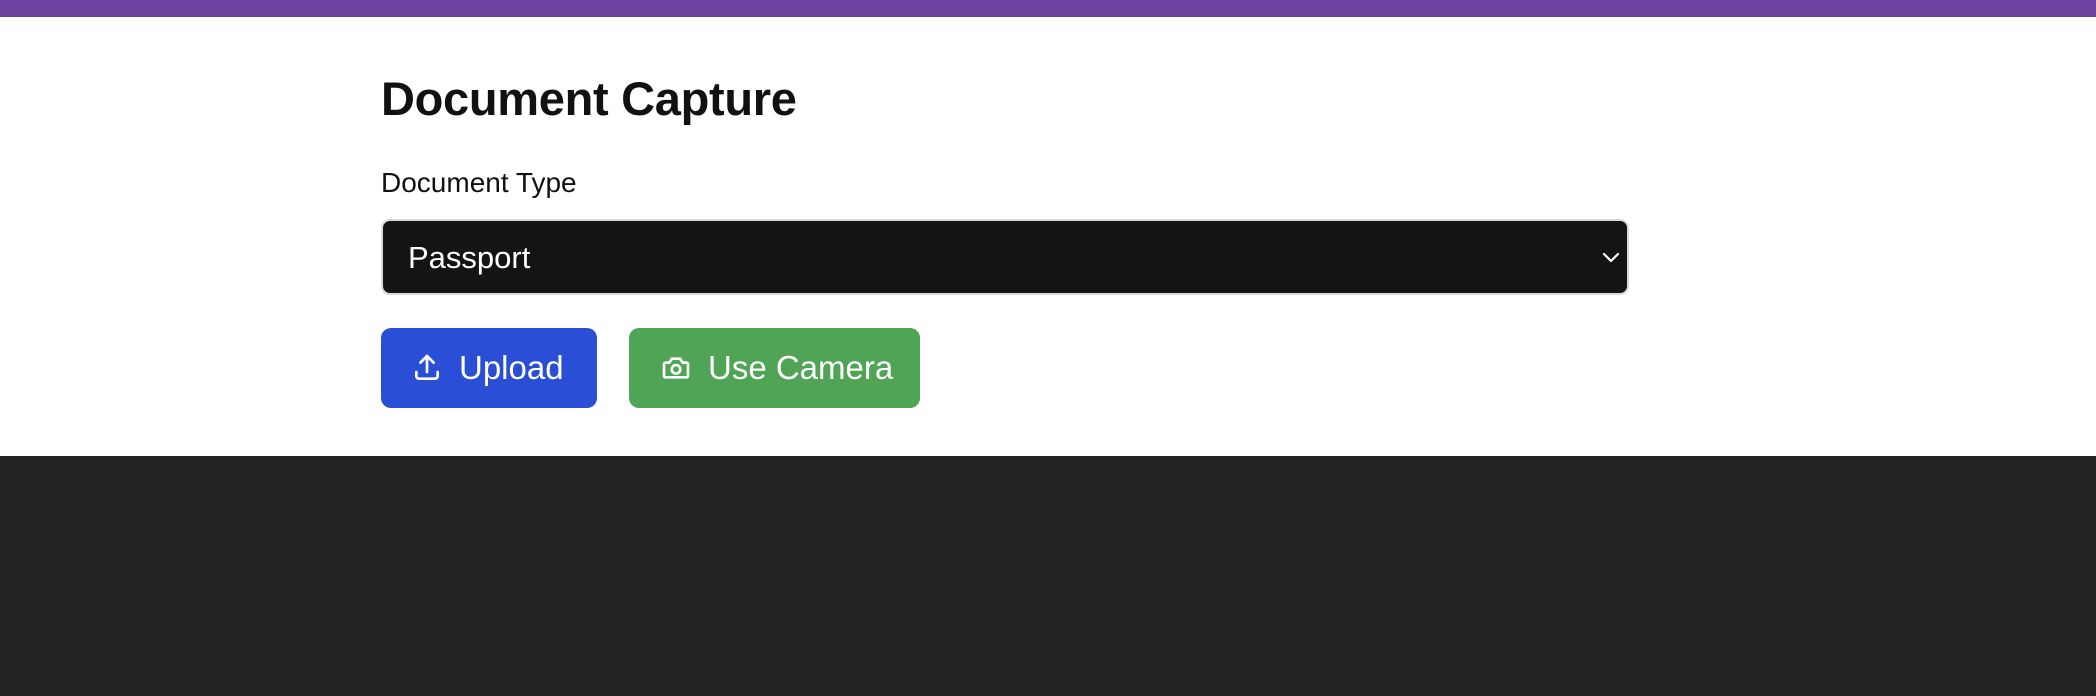 The width and height of the screenshot is (2096, 696). I want to click on chevron-down-icon, so click(1611, 257).